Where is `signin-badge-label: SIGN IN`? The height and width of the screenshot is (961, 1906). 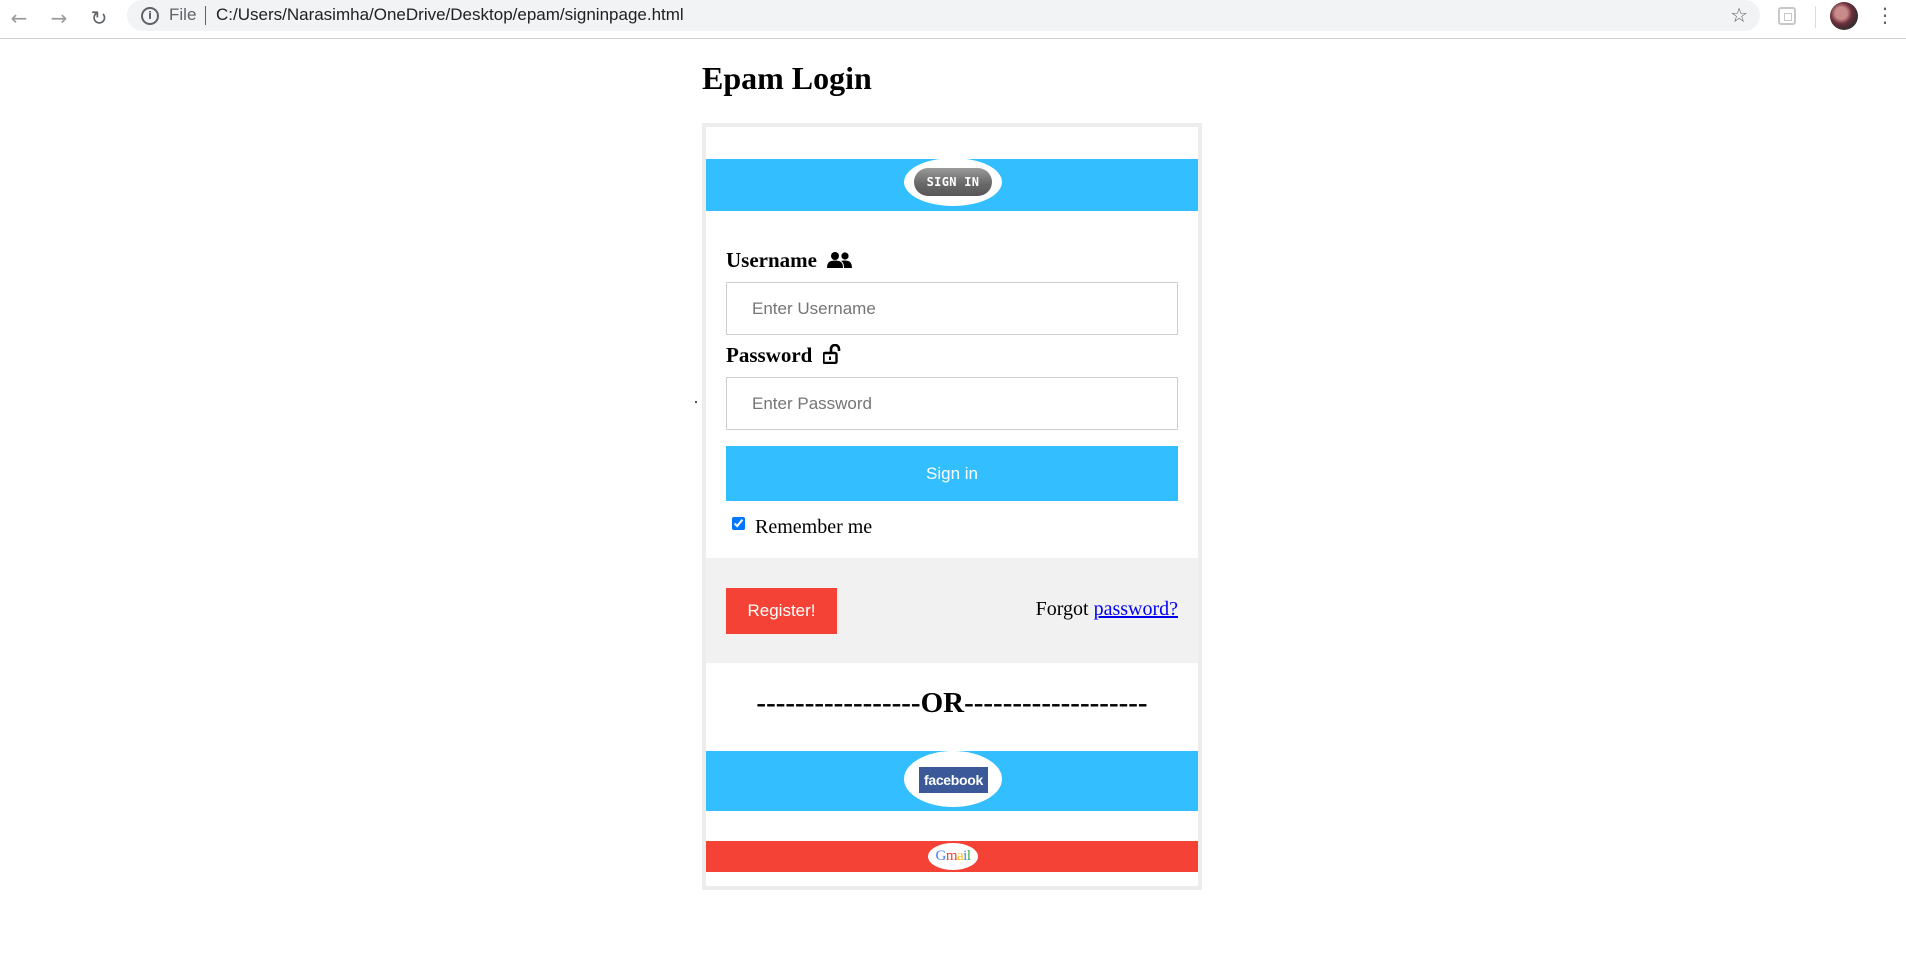
signin-badge-label: SIGN IN is located at coordinates (953, 182).